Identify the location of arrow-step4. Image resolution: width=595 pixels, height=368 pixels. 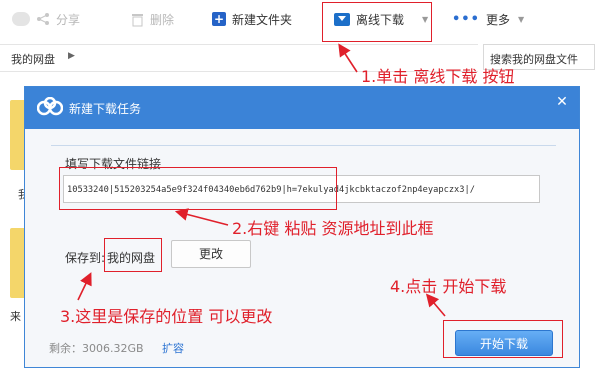
(435, 305).